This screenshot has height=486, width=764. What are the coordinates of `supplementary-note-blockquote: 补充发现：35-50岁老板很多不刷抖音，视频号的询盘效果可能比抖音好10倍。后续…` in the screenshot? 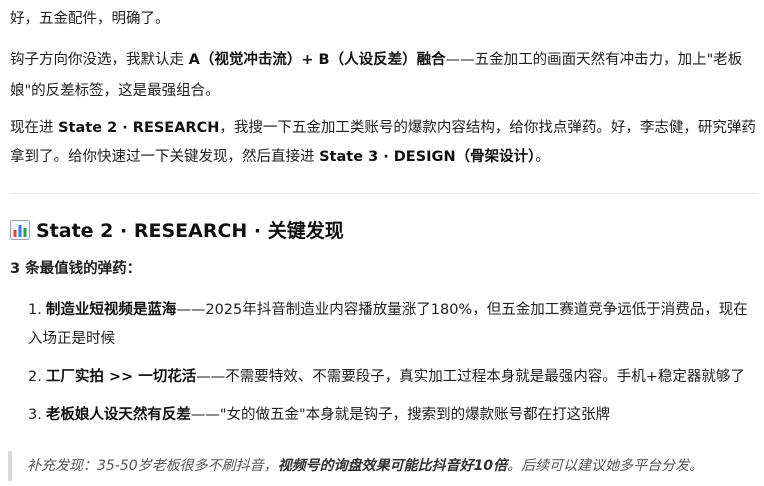 It's located at (382, 466).